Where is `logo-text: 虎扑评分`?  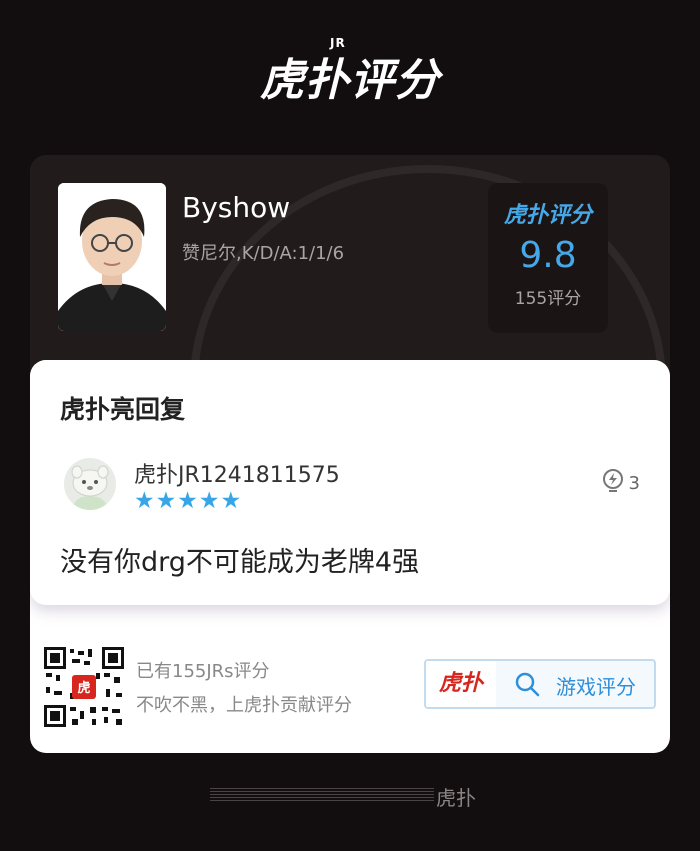 logo-text: 虎扑评分 is located at coordinates (350, 80).